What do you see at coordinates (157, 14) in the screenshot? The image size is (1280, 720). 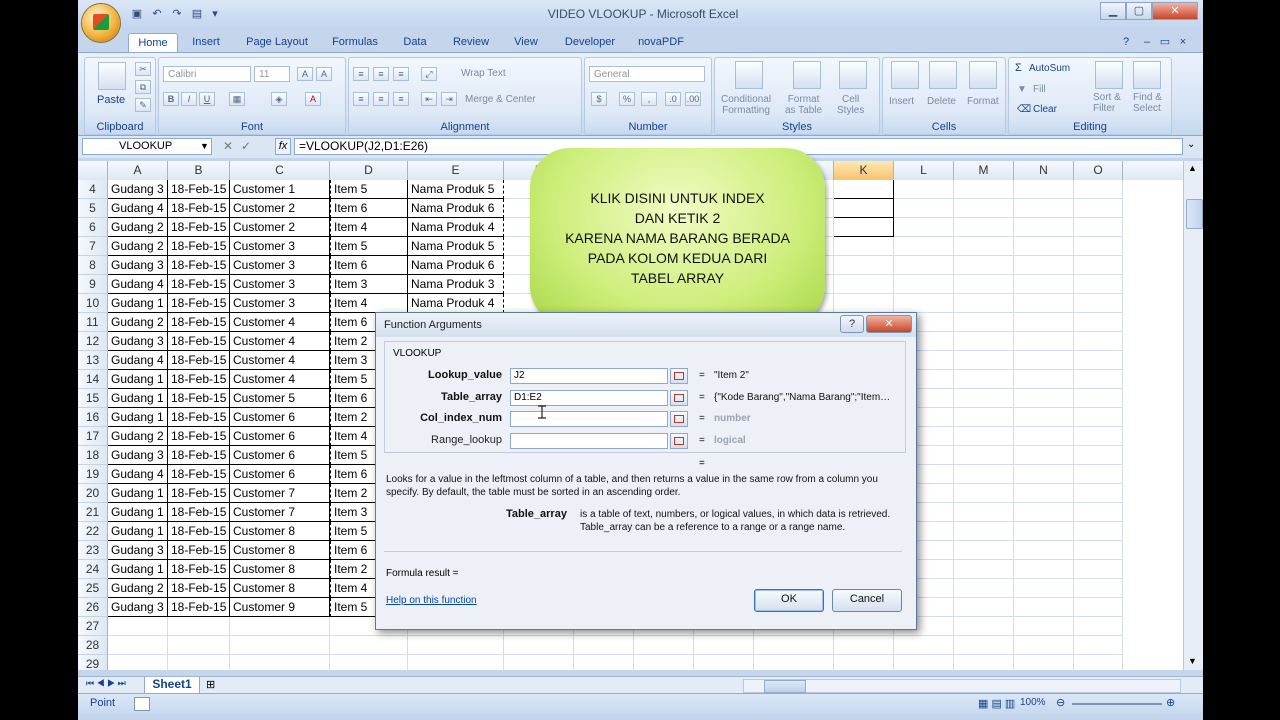 I see `undo-icon: ↶` at bounding box center [157, 14].